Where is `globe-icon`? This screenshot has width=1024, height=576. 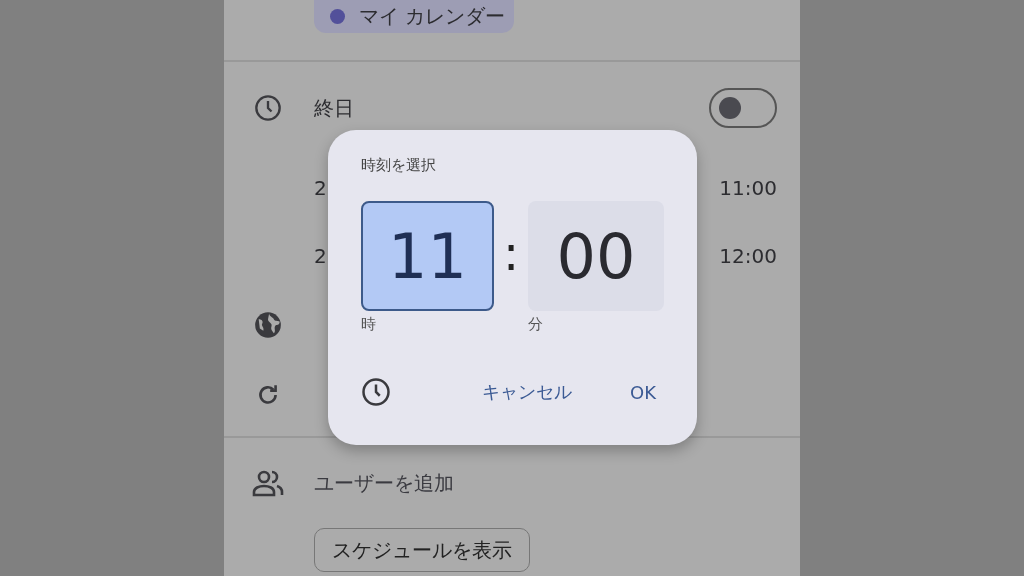 globe-icon is located at coordinates (268, 325).